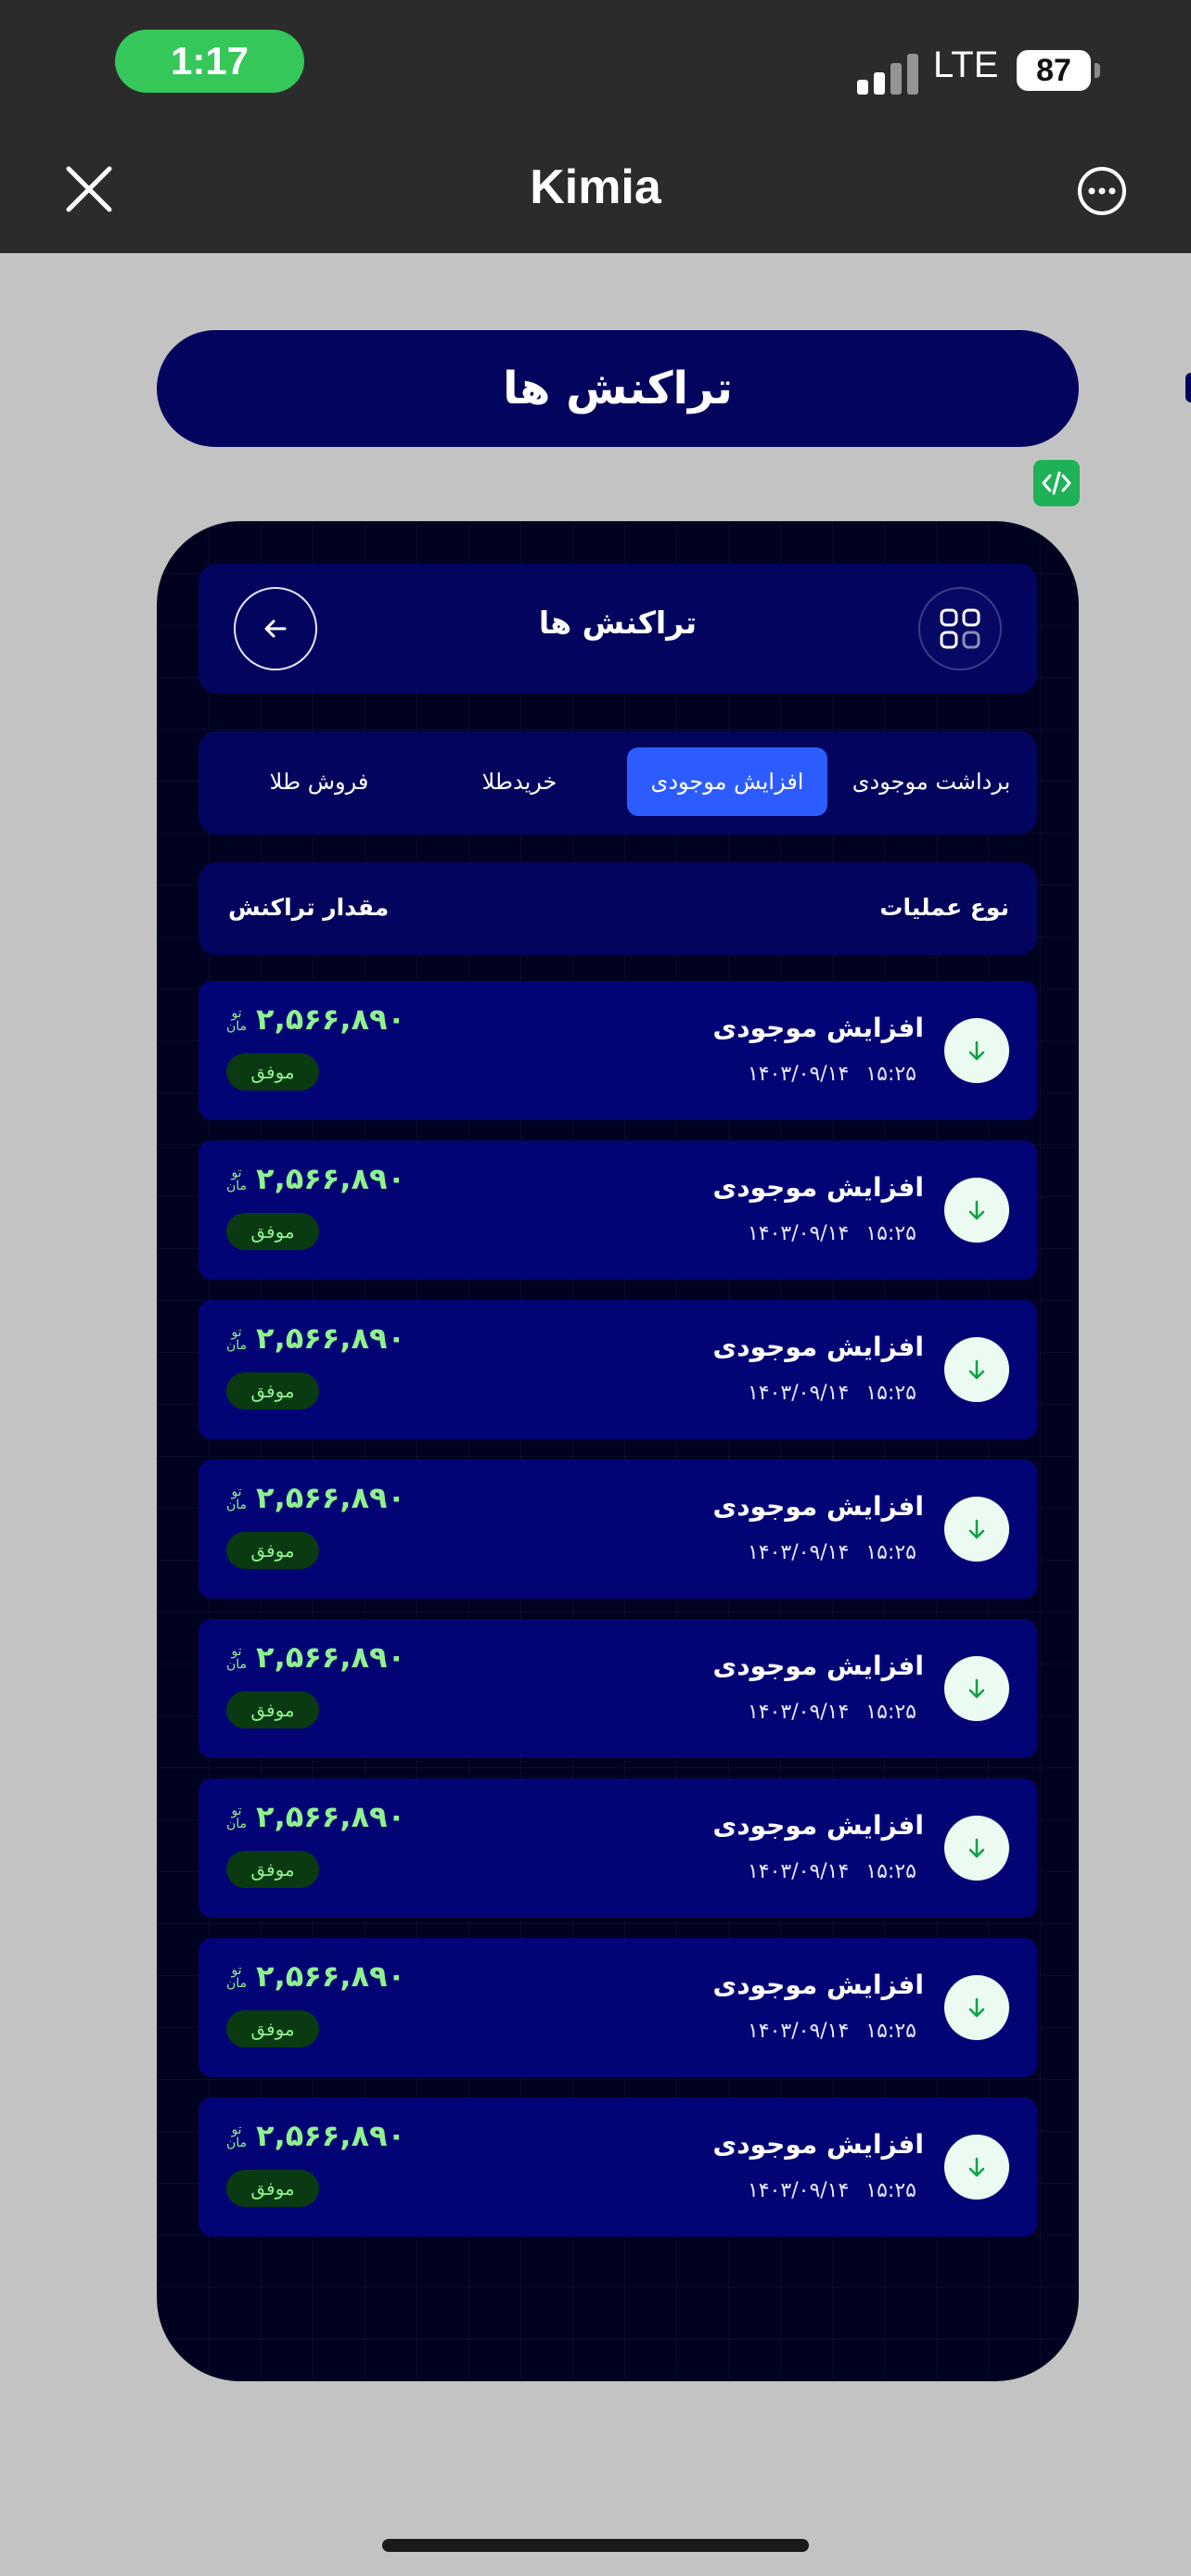  Describe the element at coordinates (1056, 483) in the screenshot. I see `code-icon` at that location.